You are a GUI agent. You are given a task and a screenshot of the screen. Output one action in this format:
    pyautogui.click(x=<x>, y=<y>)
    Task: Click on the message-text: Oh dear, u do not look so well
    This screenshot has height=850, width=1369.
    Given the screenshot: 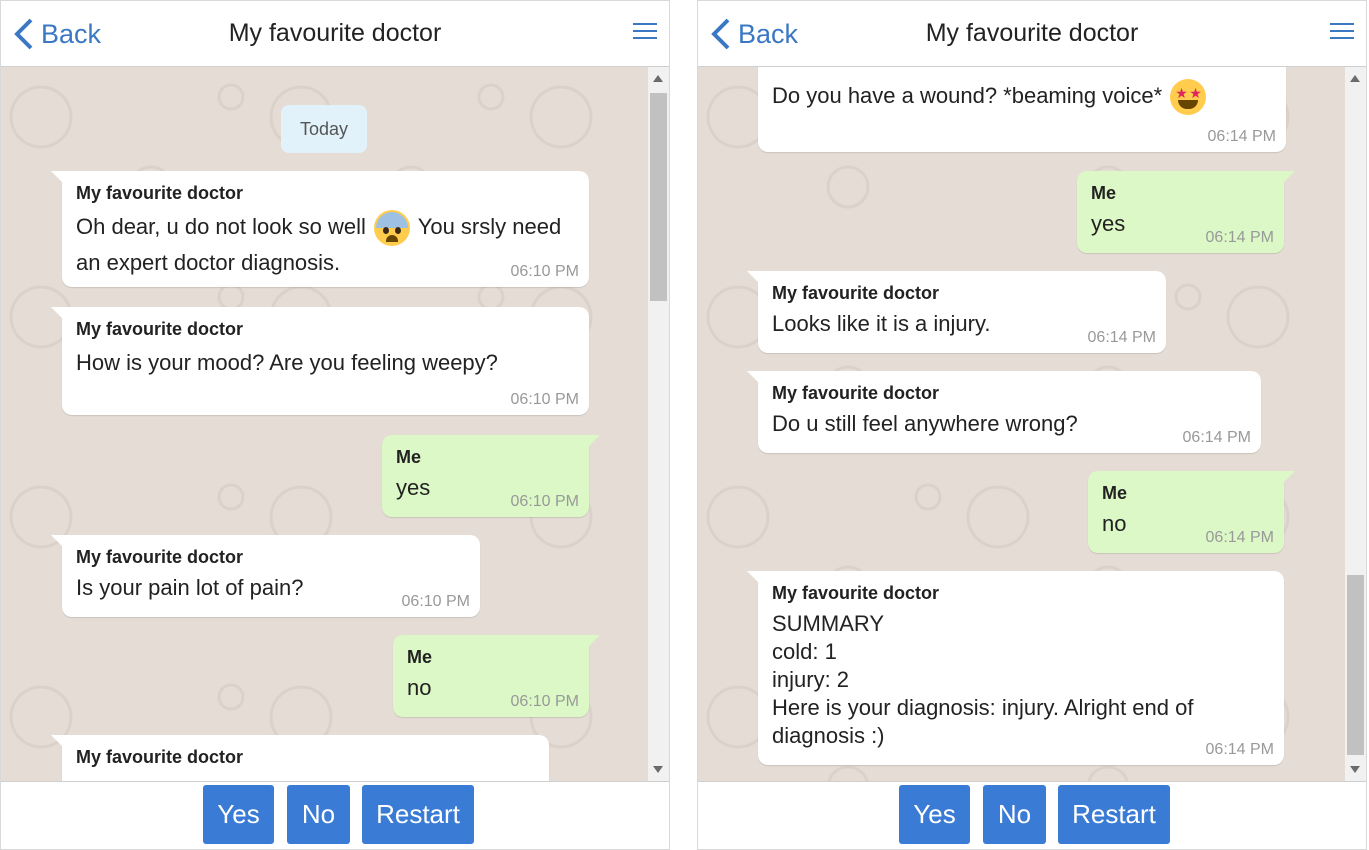 What is the action you would take?
    pyautogui.click(x=221, y=226)
    